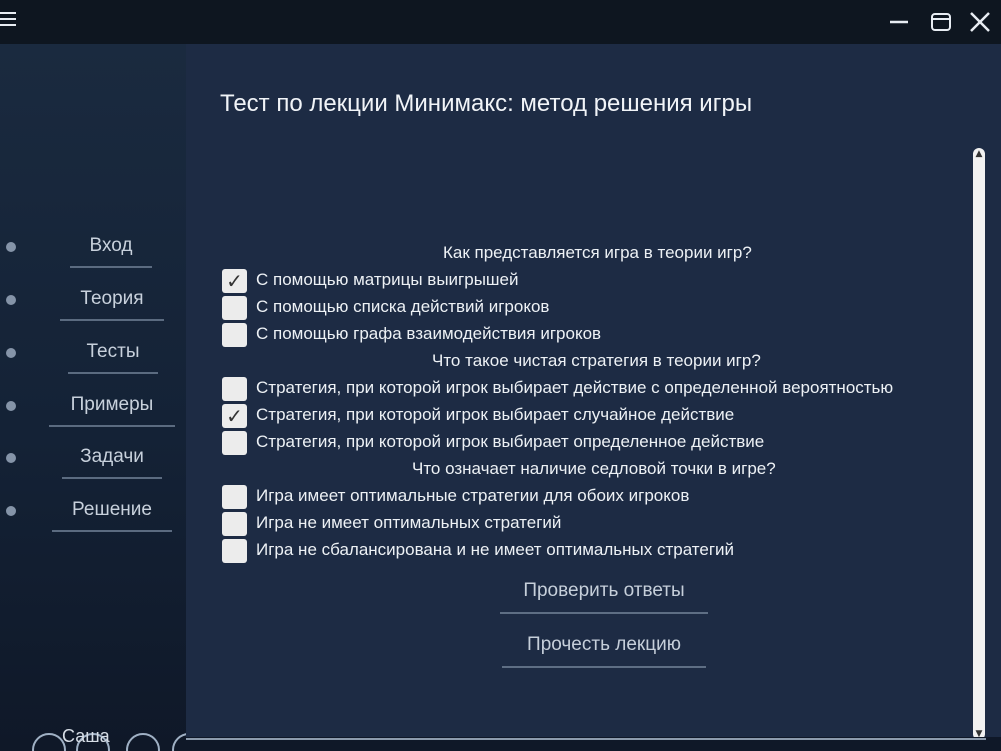  What do you see at coordinates (597, 252) in the screenshot?
I see `question-1: Как представляется игра в теории игр?` at bounding box center [597, 252].